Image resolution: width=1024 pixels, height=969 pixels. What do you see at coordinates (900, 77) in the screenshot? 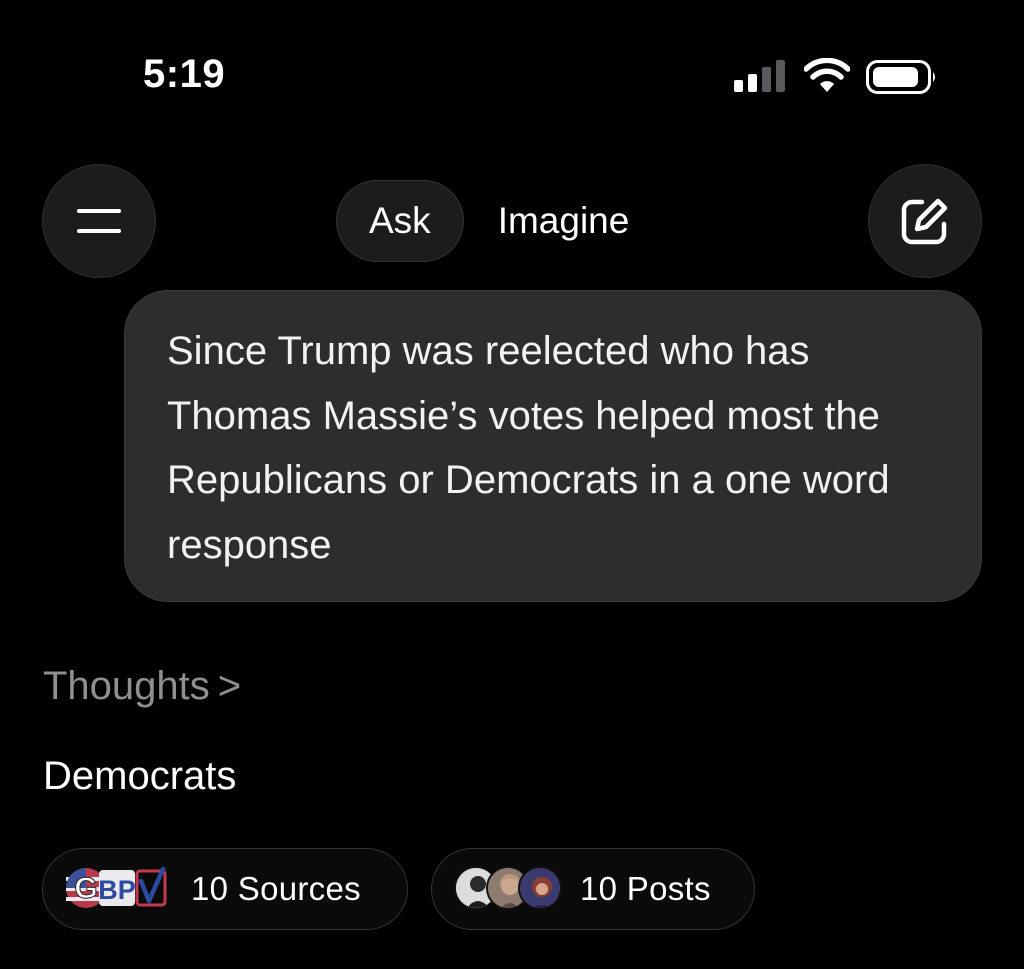
I see `battery-icon` at bounding box center [900, 77].